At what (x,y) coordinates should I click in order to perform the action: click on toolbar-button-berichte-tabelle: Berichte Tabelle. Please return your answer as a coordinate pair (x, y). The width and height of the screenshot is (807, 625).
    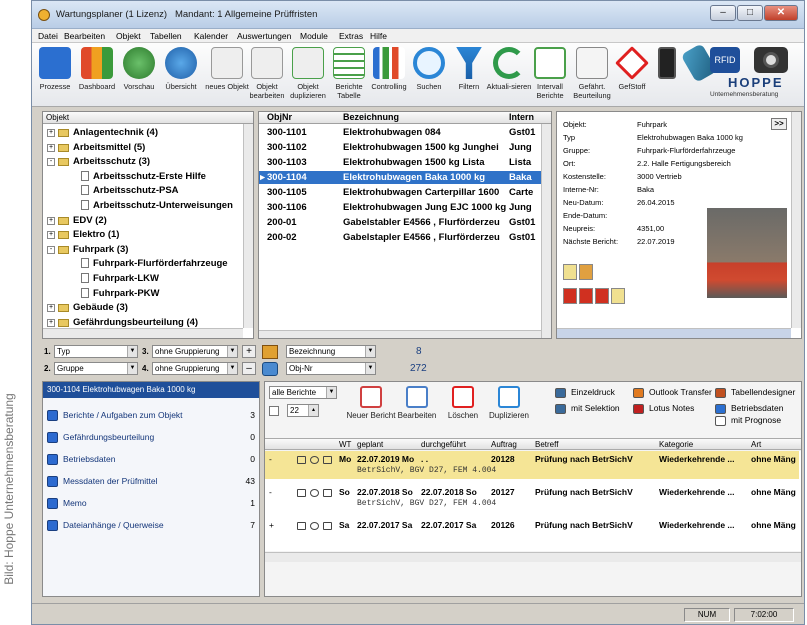
    Looking at the image, I should click on (349, 76).